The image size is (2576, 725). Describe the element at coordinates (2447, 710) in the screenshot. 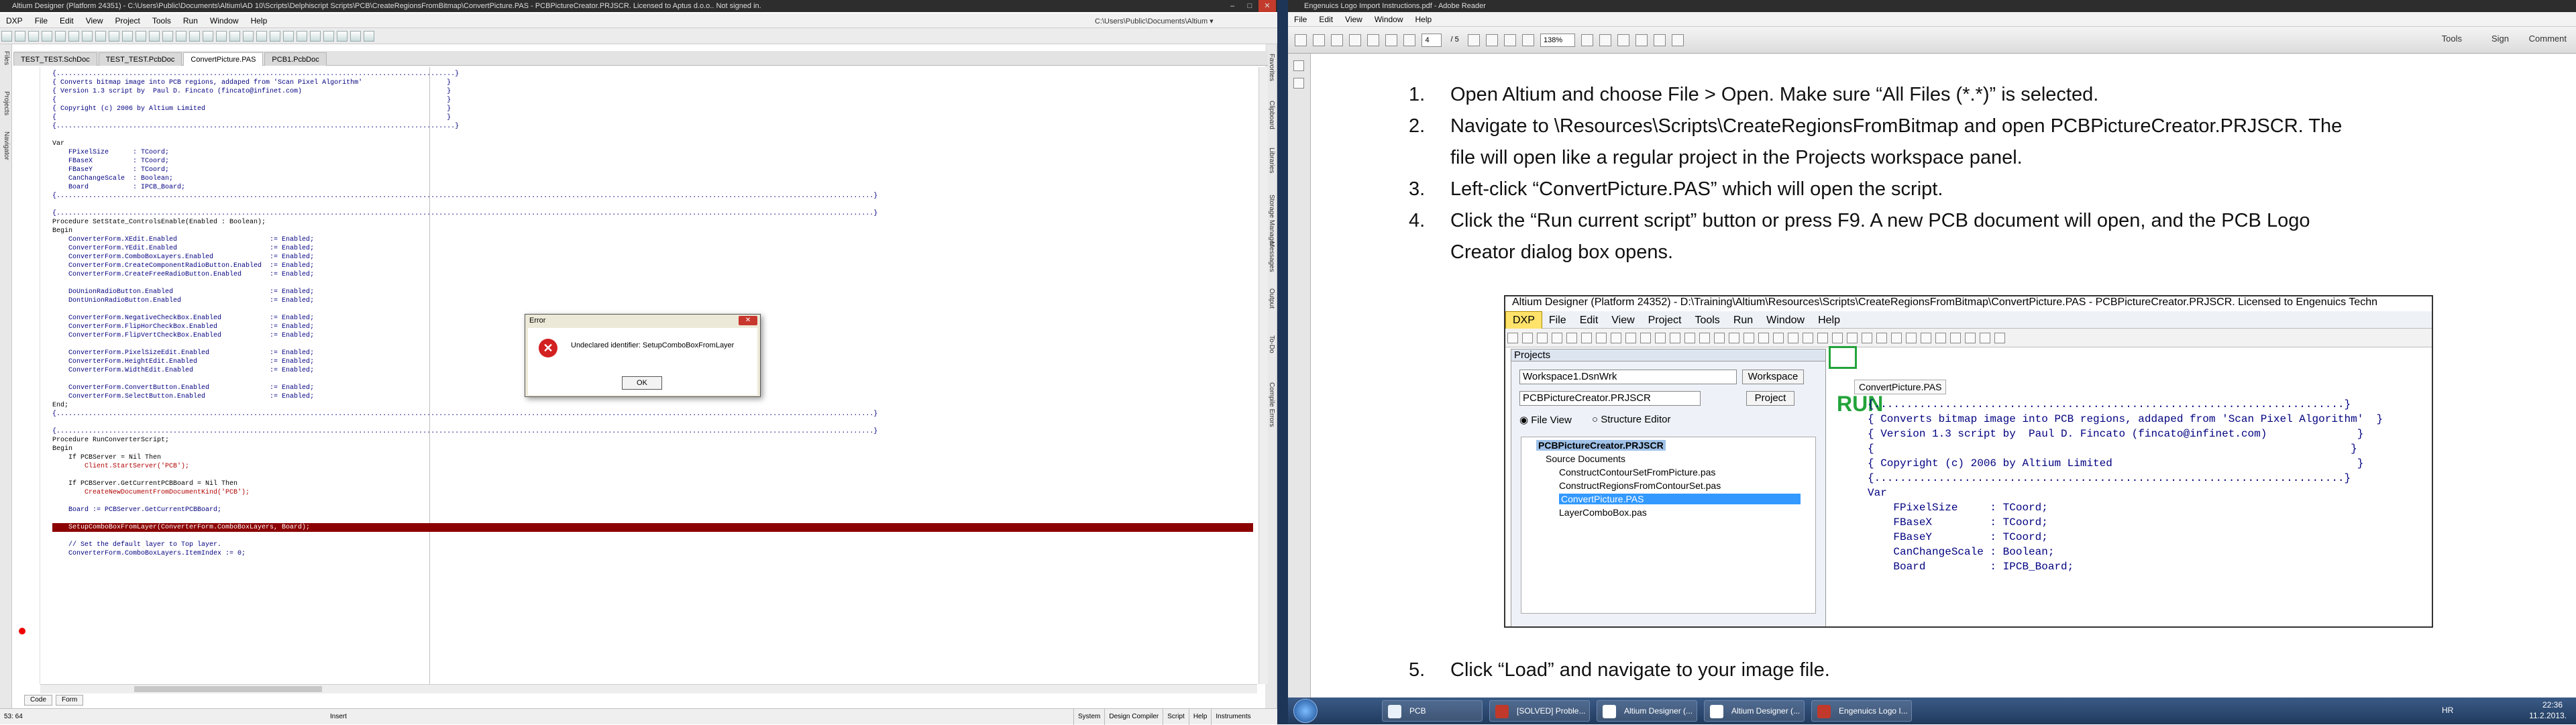

I see `language-indicator: HR` at that location.